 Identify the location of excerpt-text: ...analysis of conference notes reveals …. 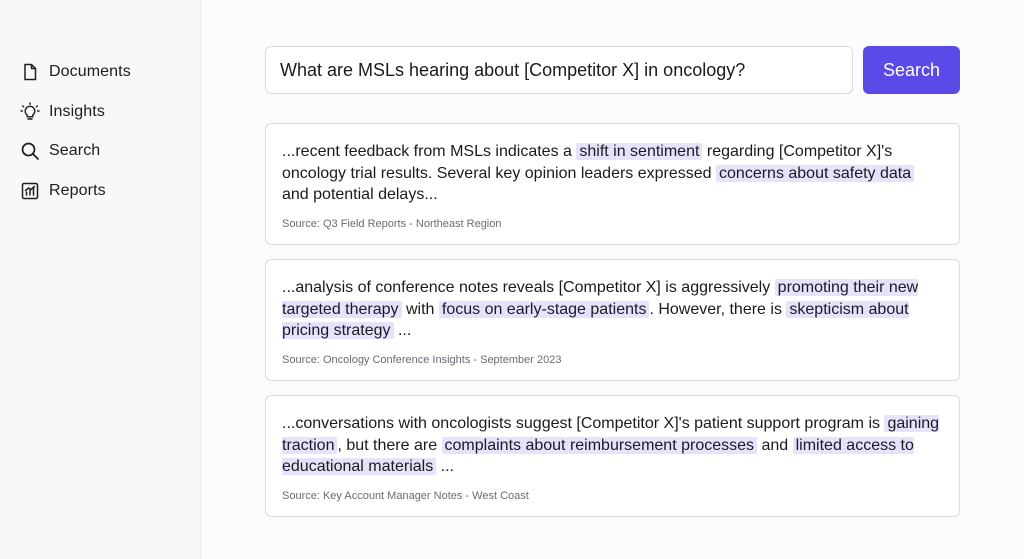
(528, 287).